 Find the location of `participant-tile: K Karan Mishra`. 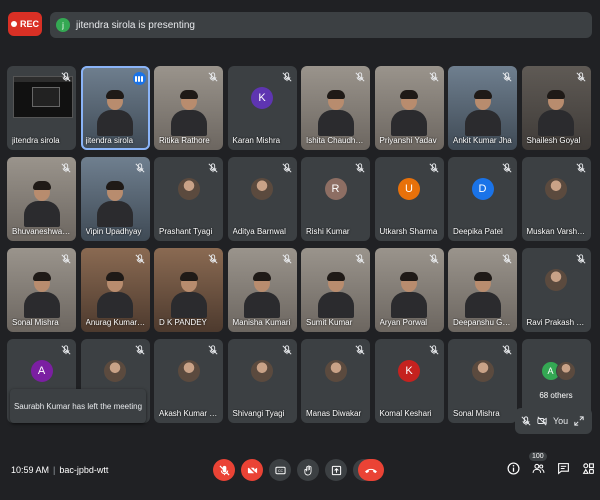

participant-tile: K Karan Mishra is located at coordinates (262, 108).